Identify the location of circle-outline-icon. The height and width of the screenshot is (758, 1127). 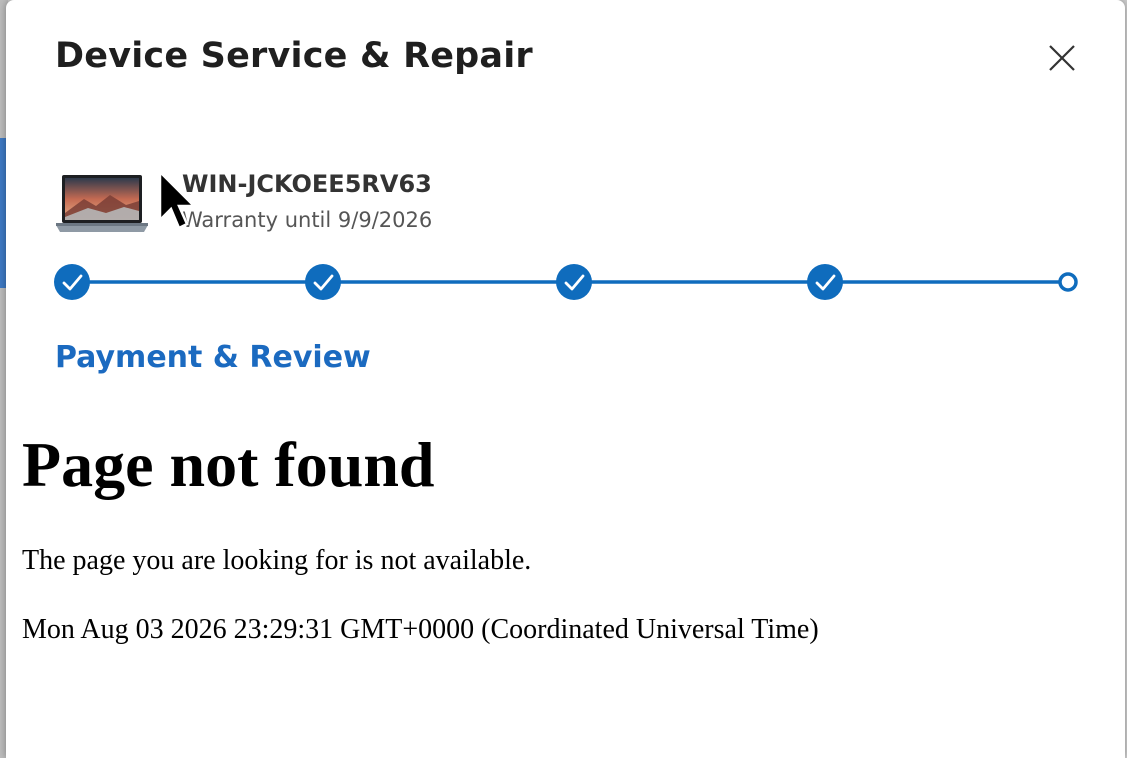
(1068, 282).